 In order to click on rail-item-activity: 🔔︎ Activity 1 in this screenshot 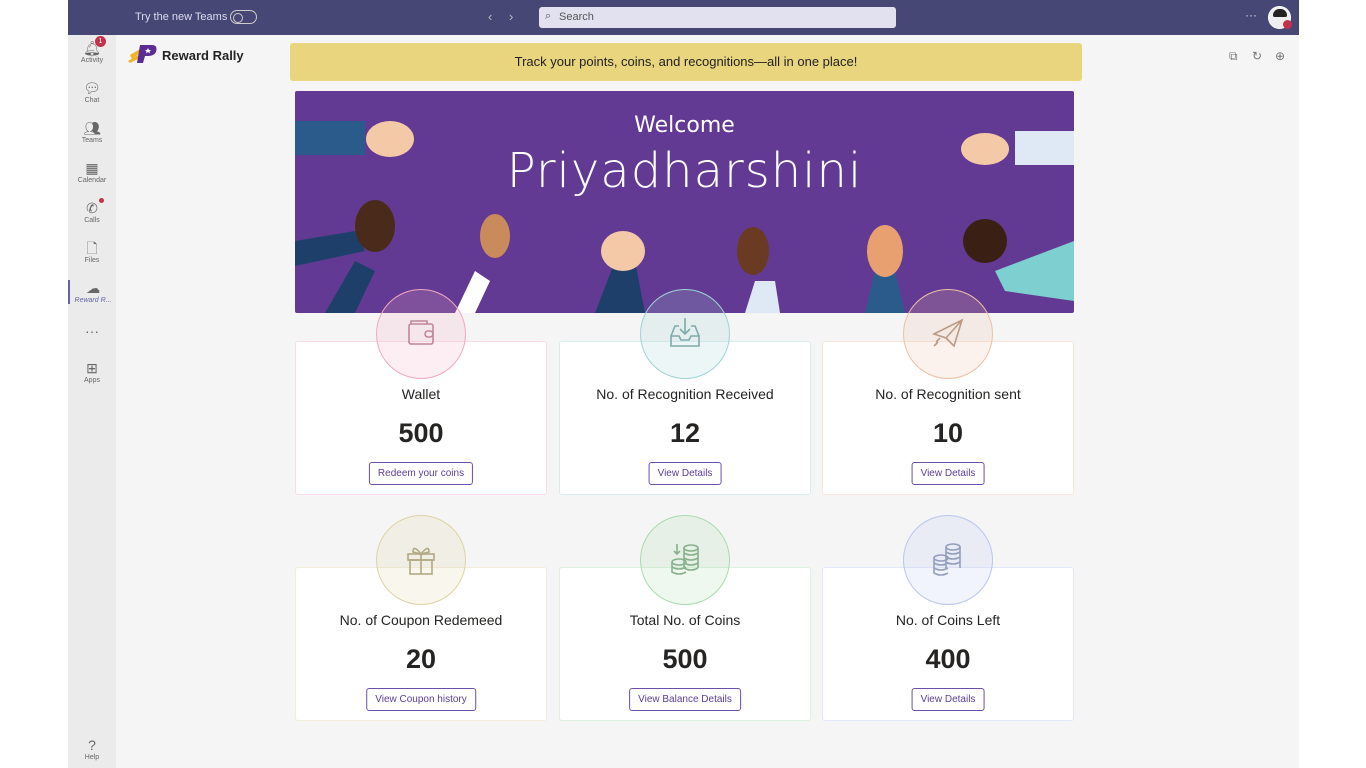, I will do `click(92, 50)`.